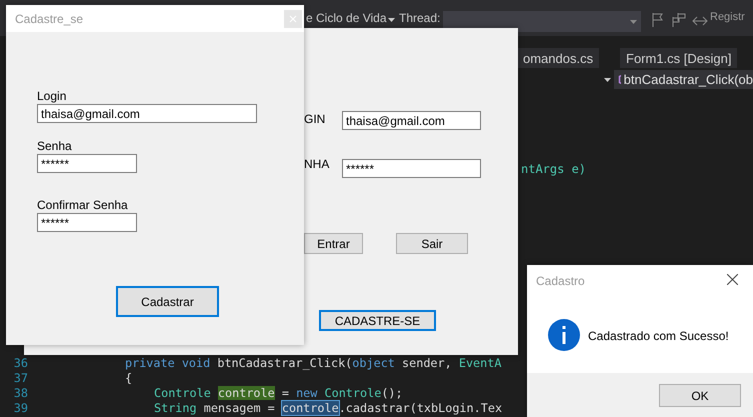 This screenshot has width=753, height=417. What do you see at coordinates (167, 301) in the screenshot?
I see `register-button: Cadastrar` at bounding box center [167, 301].